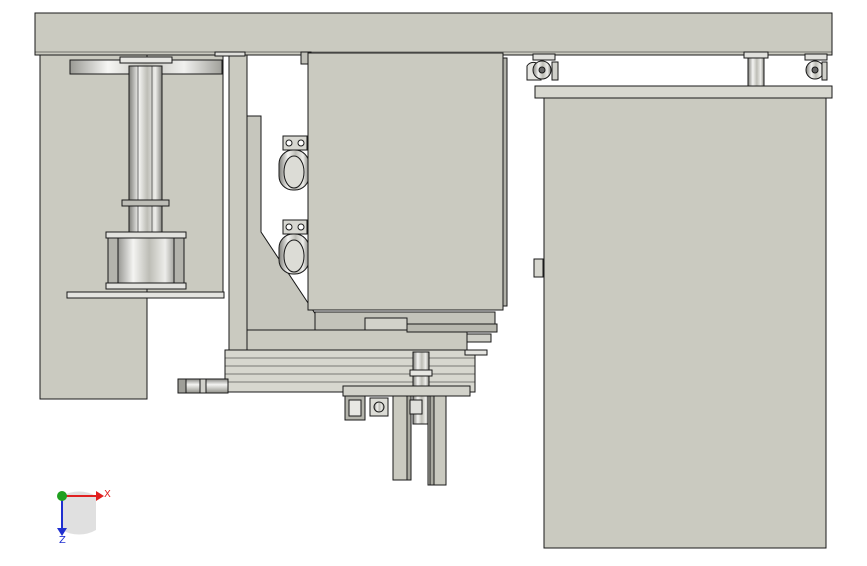  I want to click on caster-wheel-left, so click(542, 67).